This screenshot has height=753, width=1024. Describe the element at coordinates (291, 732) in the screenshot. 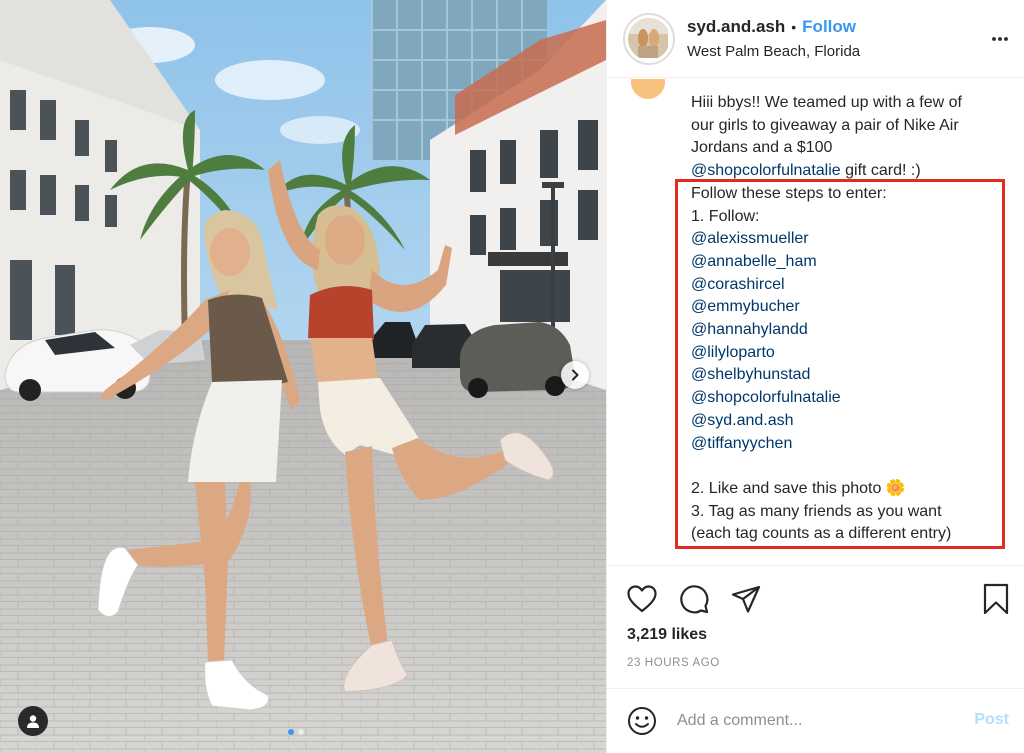

I see `carousel-dot-active` at that location.